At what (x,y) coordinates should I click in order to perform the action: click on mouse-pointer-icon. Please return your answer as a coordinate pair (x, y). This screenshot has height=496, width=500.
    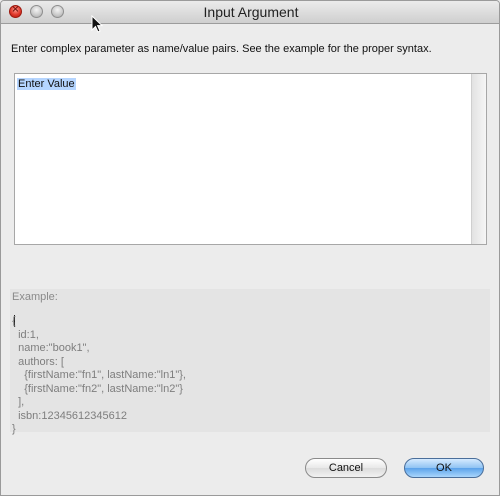
    Looking at the image, I should click on (97, 24).